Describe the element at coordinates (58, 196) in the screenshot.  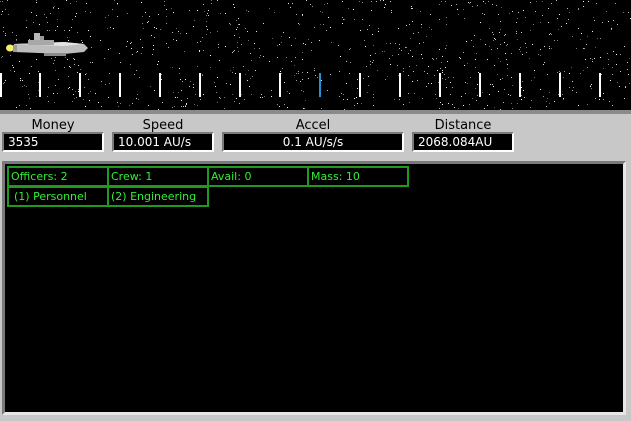
I see `personnel-button: (1) Personnel` at that location.